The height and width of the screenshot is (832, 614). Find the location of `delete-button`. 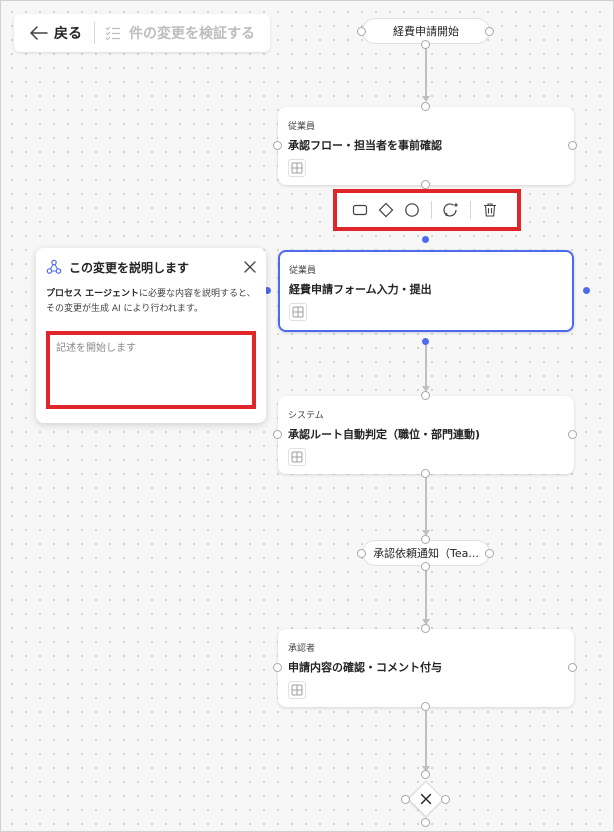

delete-button is located at coordinates (490, 210).